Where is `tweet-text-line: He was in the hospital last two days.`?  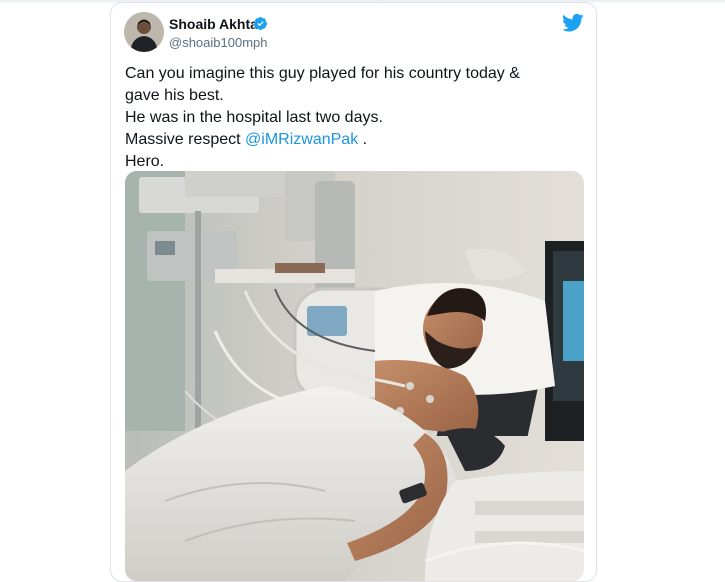
tweet-text-line: He was in the hospital last two days. is located at coordinates (254, 117).